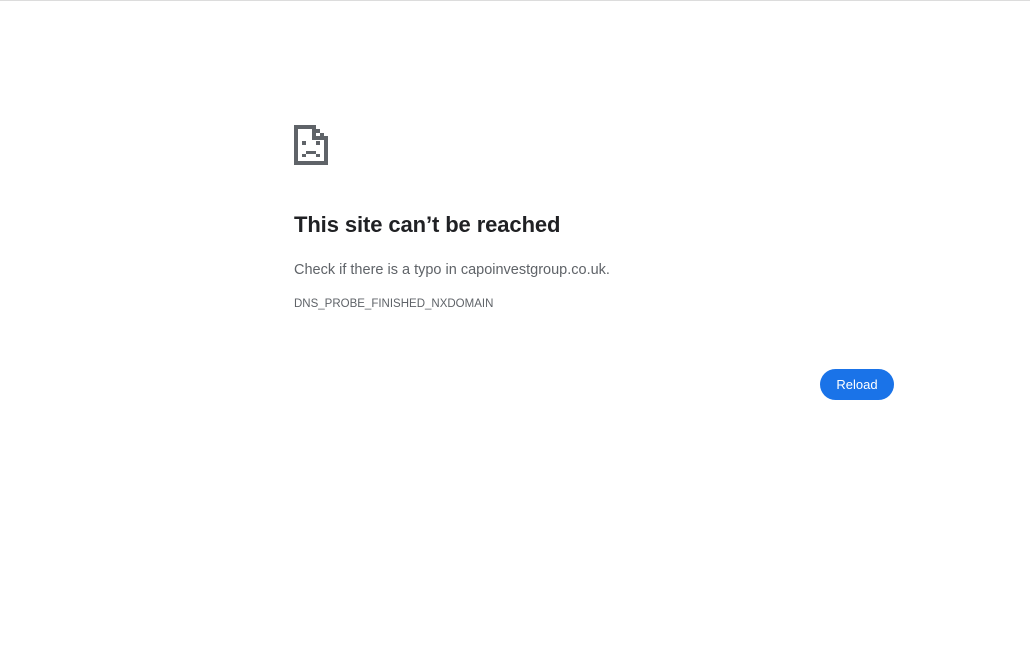 This screenshot has height=647, width=1030. What do you see at coordinates (427, 224) in the screenshot?
I see `error-heading: This site can’t be reached` at bounding box center [427, 224].